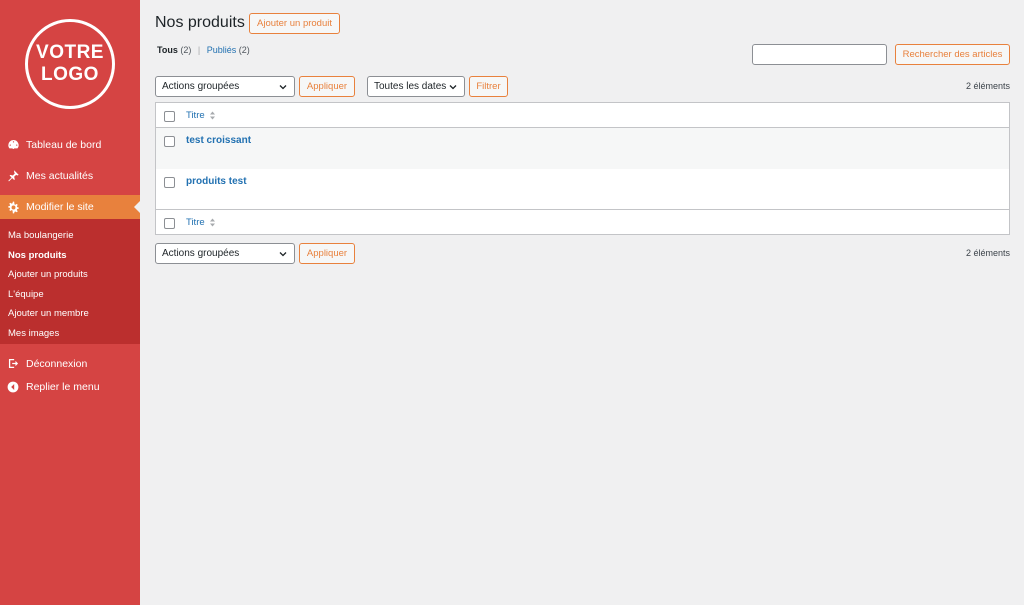  I want to click on submenu-item-team: L'équipe, so click(70, 295).